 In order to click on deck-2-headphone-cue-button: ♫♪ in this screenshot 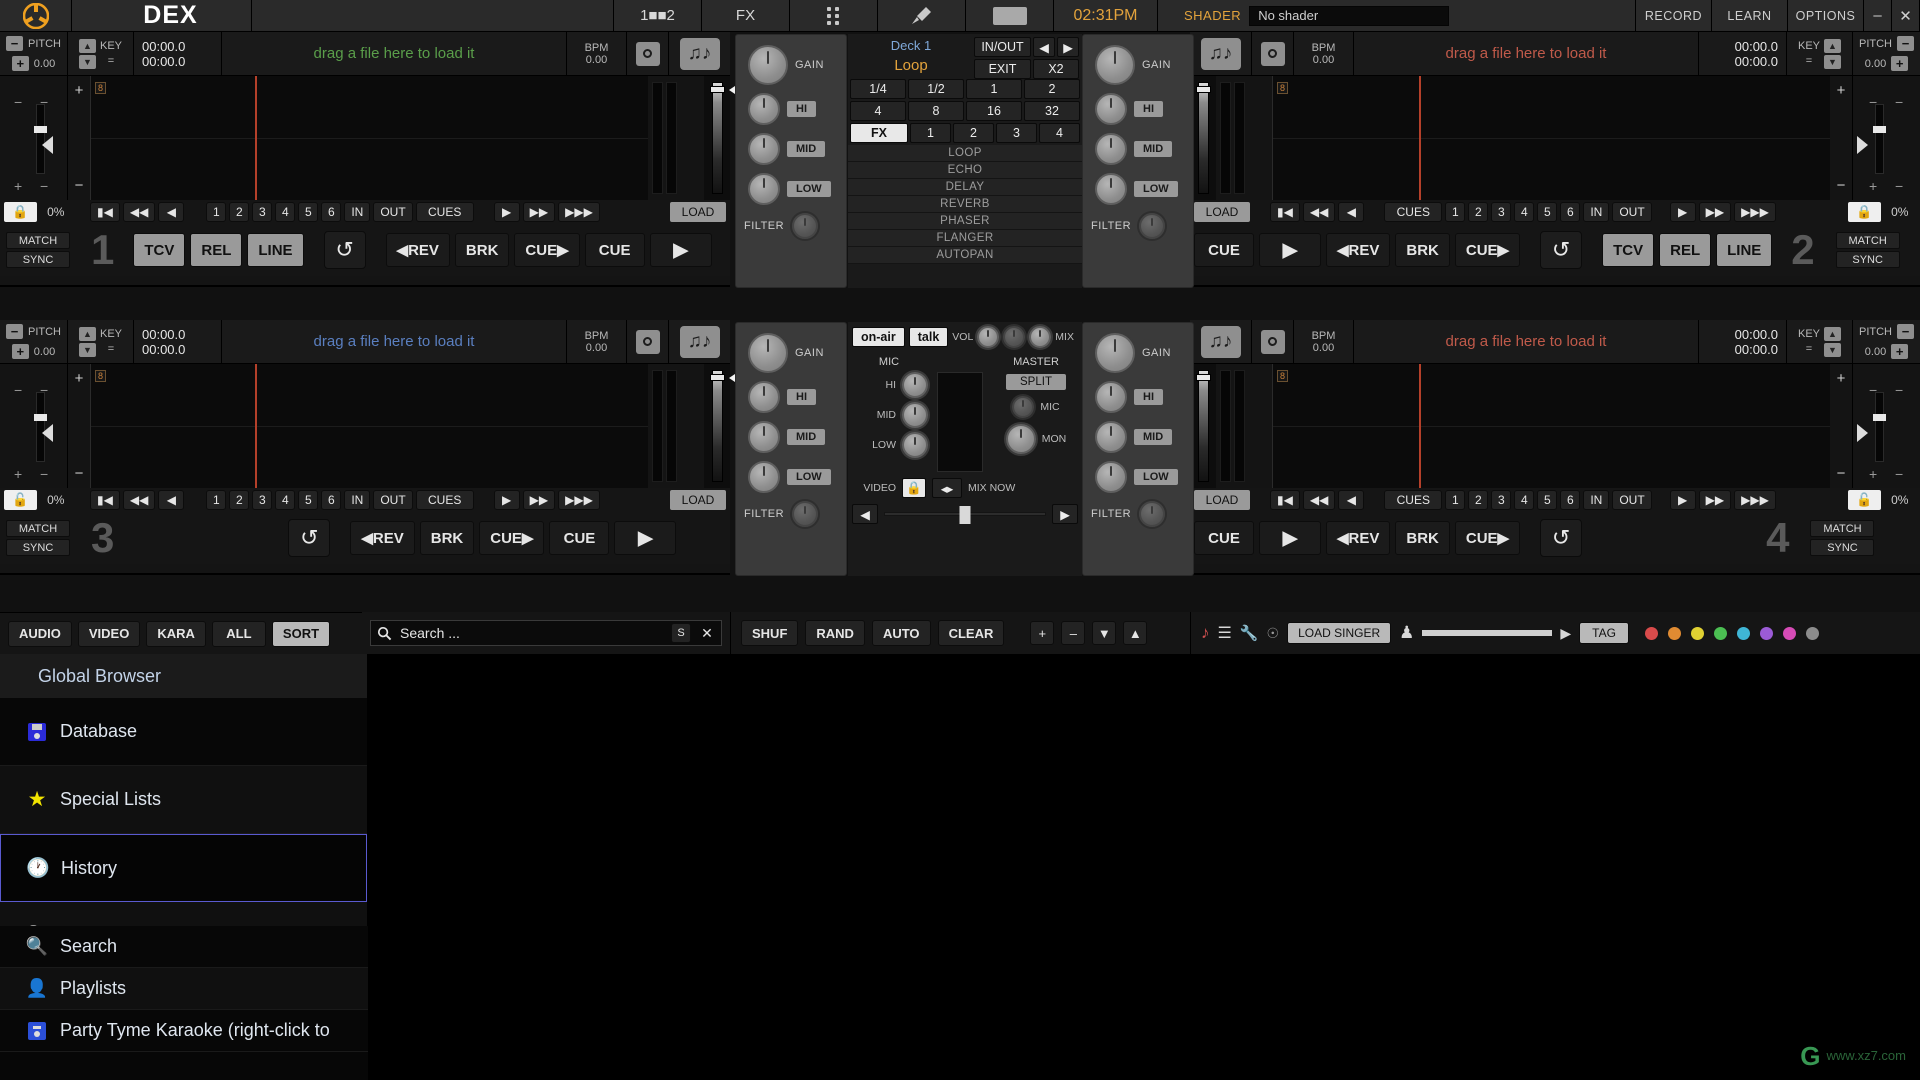, I will do `click(1220, 53)`.